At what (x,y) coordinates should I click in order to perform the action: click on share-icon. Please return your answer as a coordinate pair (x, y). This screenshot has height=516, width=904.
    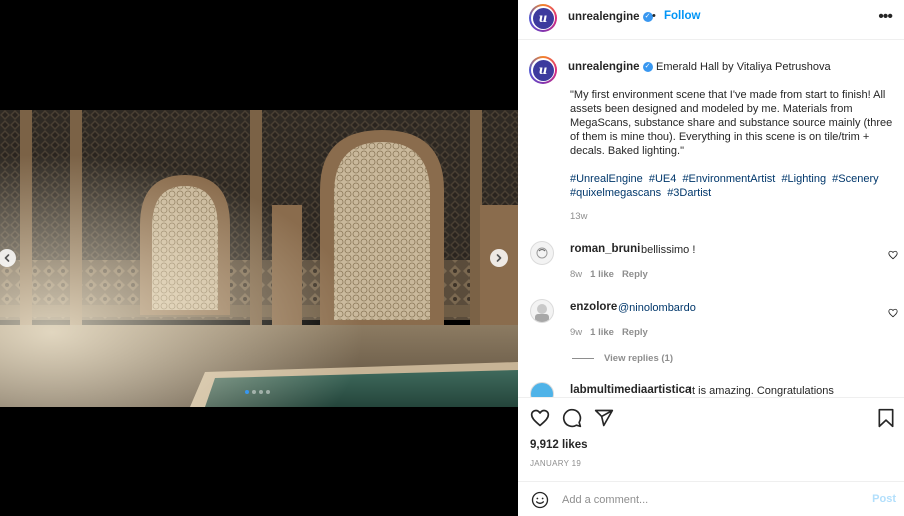
    Looking at the image, I should click on (604, 418).